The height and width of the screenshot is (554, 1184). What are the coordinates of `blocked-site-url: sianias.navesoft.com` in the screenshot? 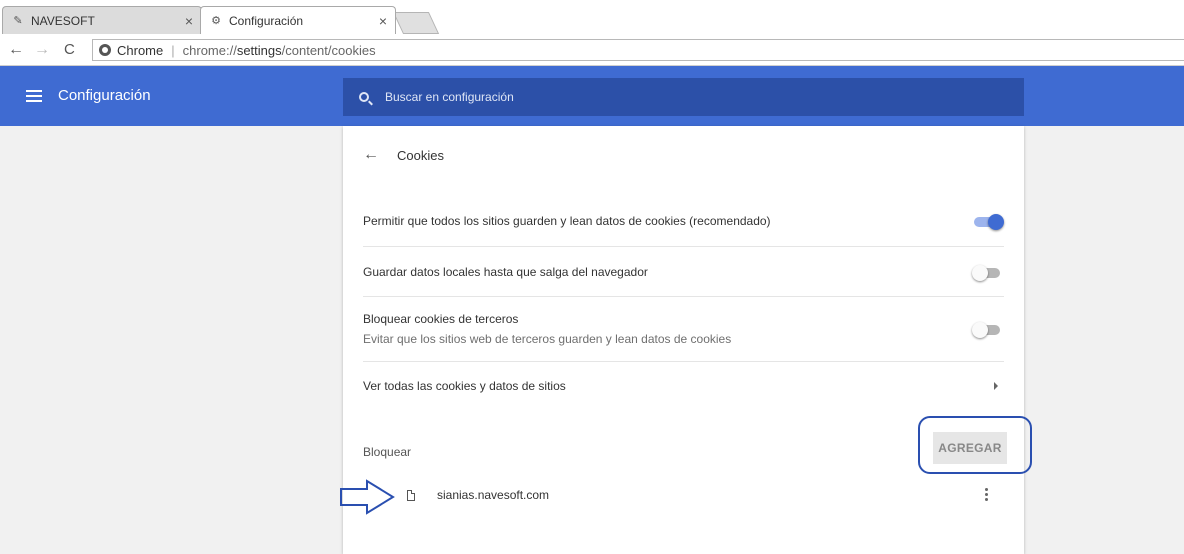 It's located at (493, 495).